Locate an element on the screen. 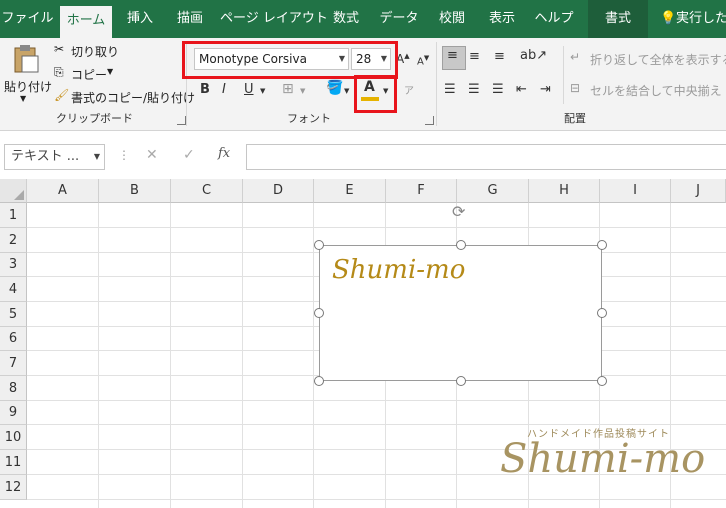 Image resolution: width=726 pixels, height=508 pixels. column-header-a: A is located at coordinates (63, 191).